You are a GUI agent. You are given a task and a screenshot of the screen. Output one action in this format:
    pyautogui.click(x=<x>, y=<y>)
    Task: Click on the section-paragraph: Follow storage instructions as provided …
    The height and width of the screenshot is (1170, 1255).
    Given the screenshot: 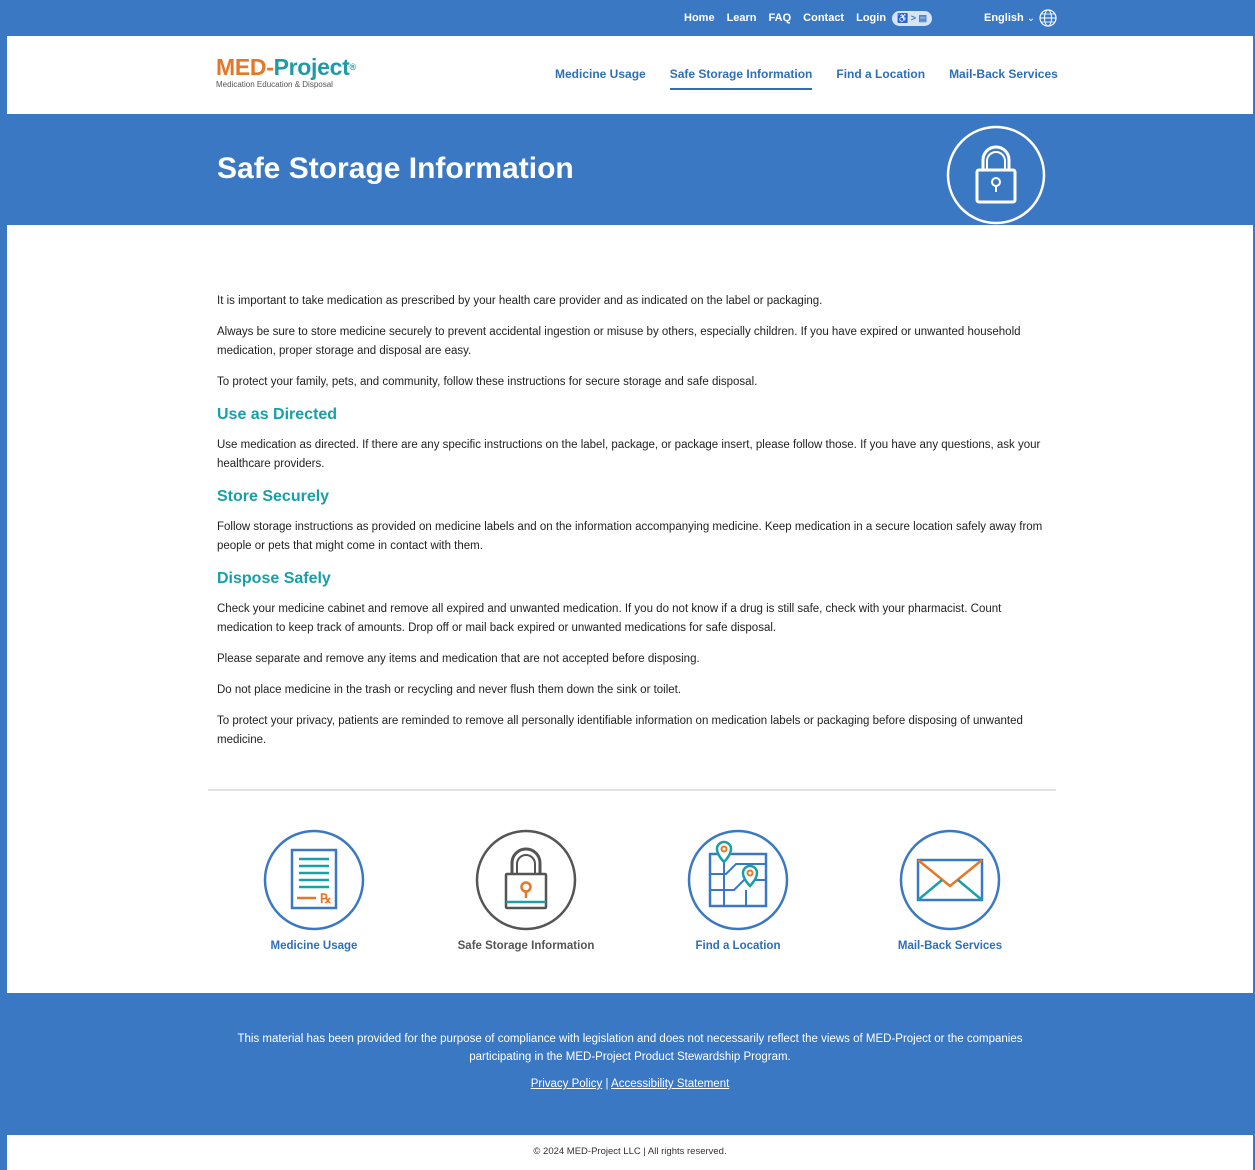 What is the action you would take?
    pyautogui.click(x=630, y=536)
    